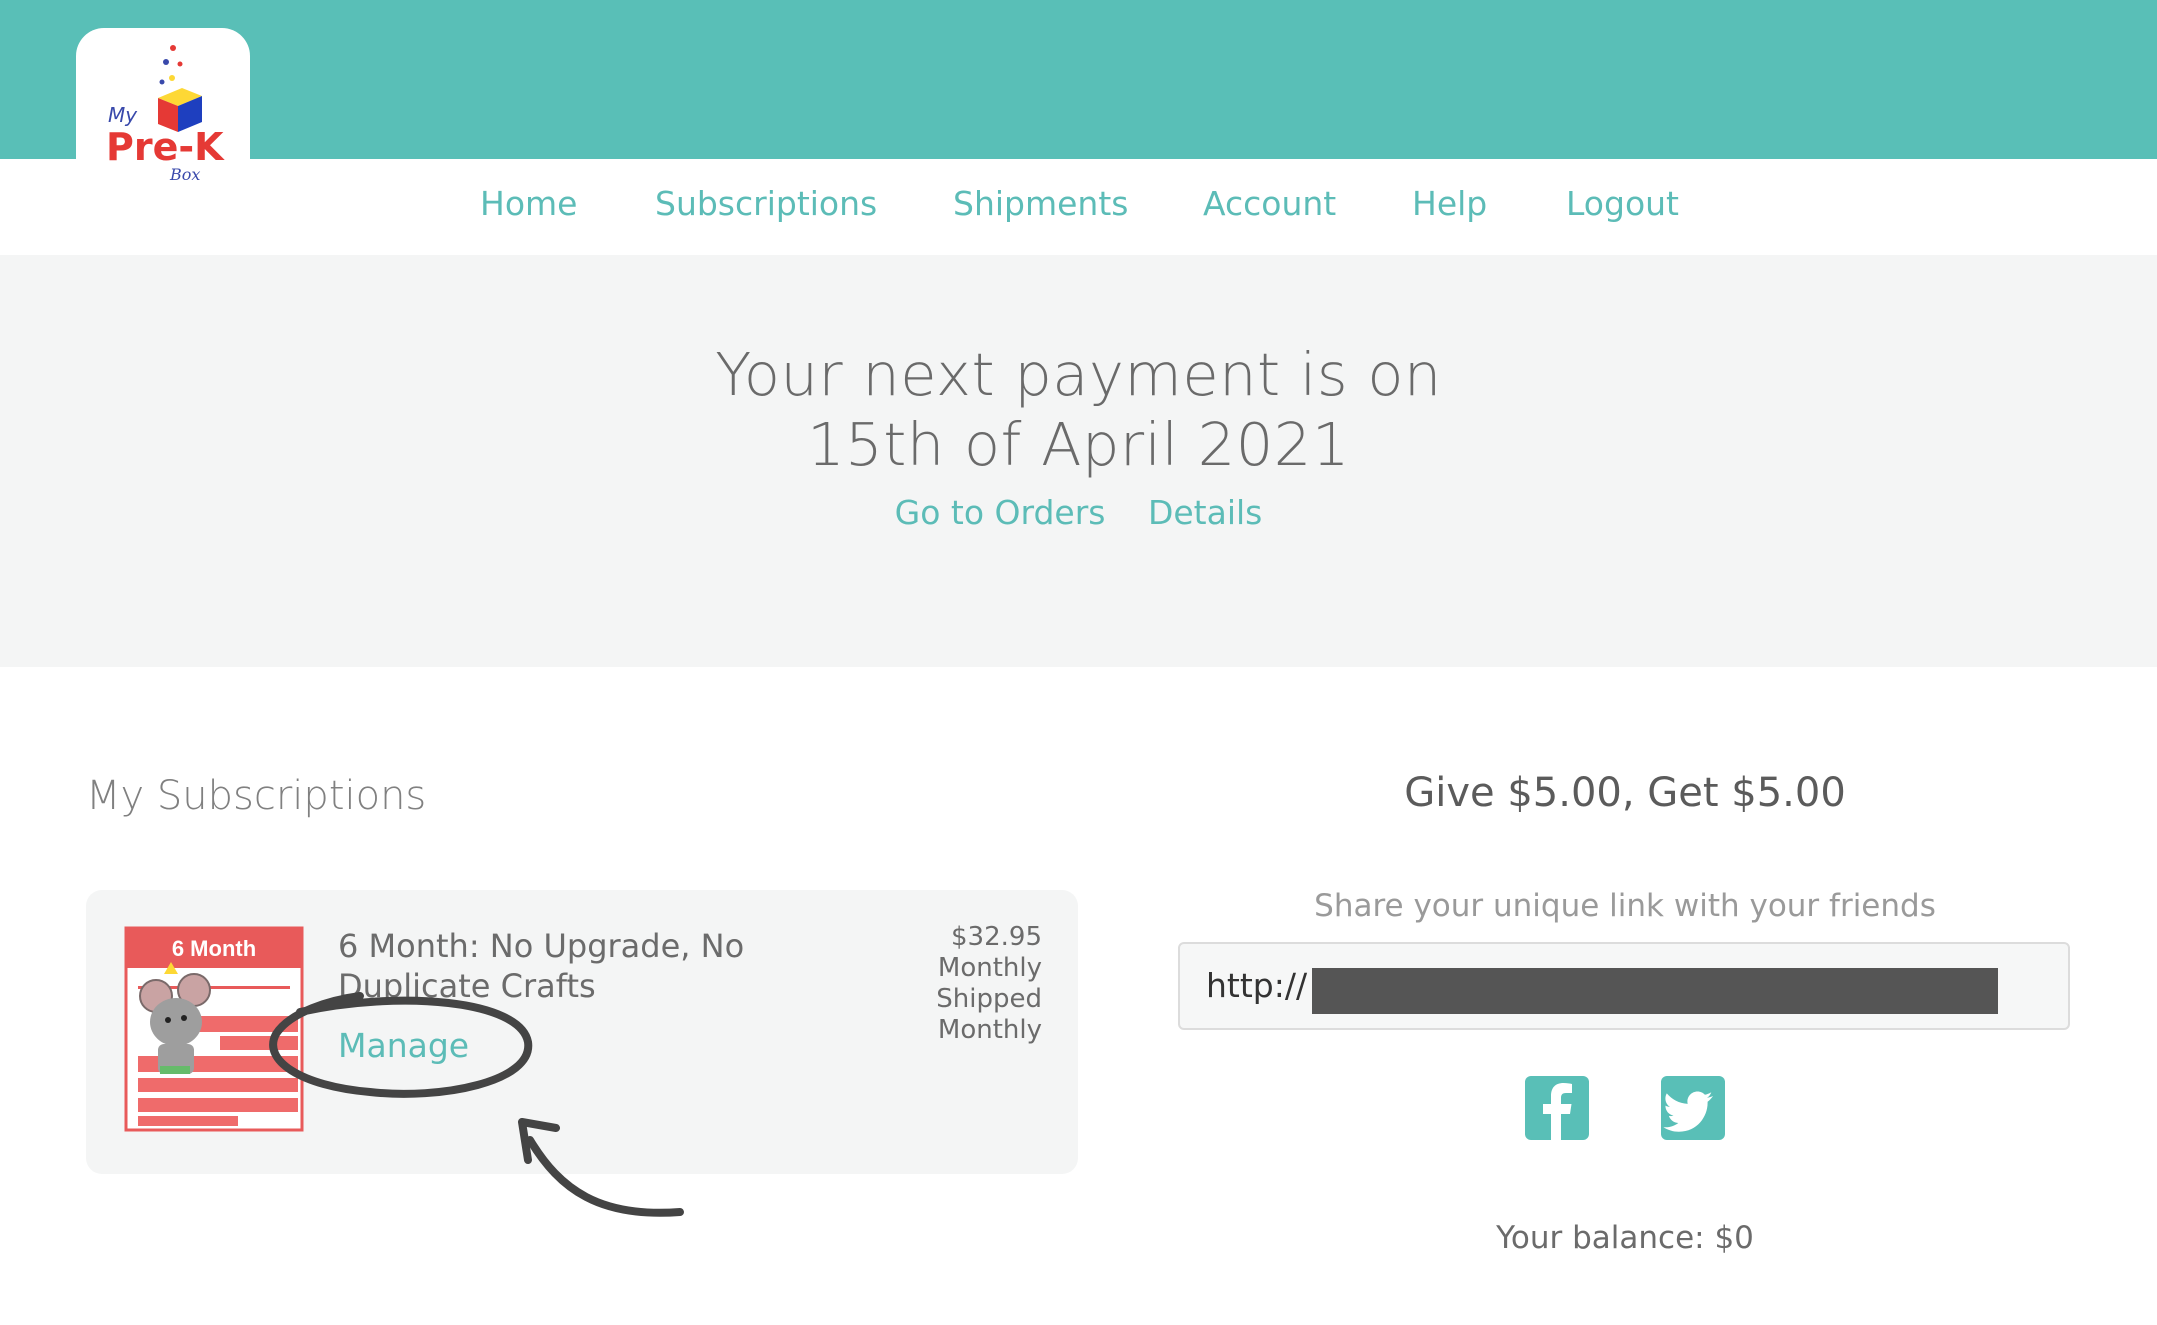  I want to click on details-link: Details, so click(1205, 512).